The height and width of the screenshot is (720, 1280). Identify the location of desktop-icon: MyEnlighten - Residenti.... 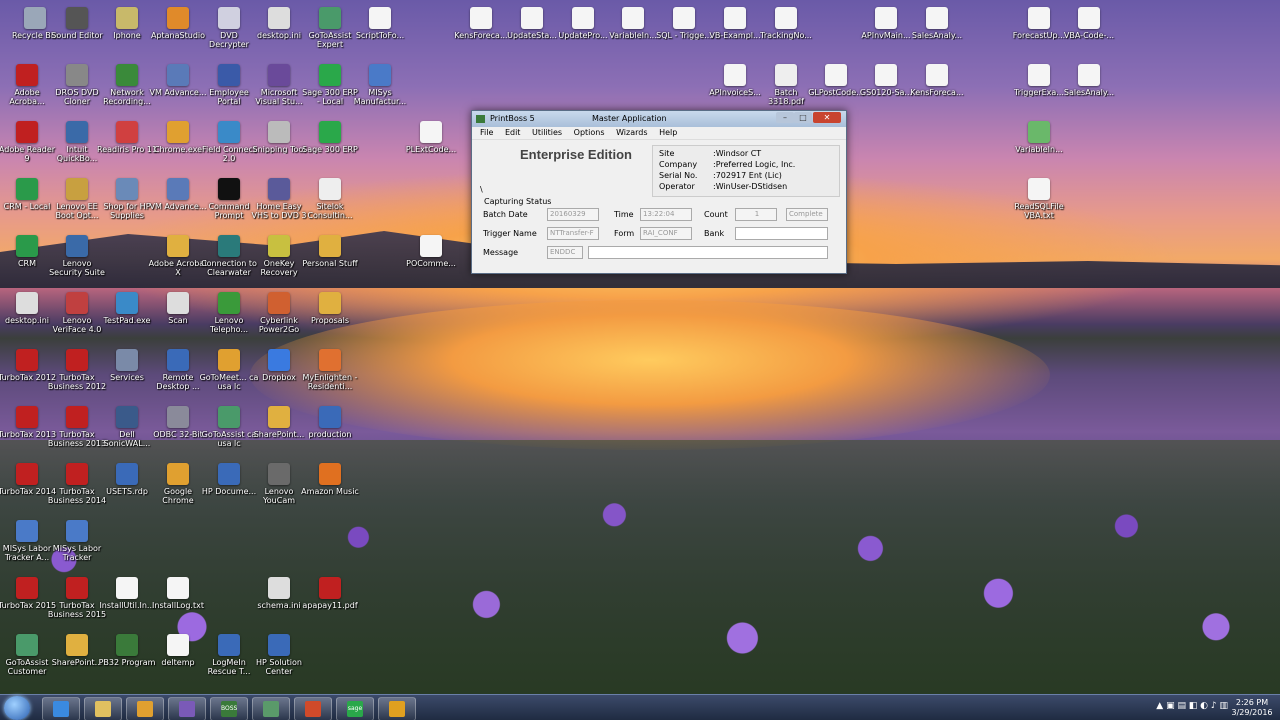
(330, 375).